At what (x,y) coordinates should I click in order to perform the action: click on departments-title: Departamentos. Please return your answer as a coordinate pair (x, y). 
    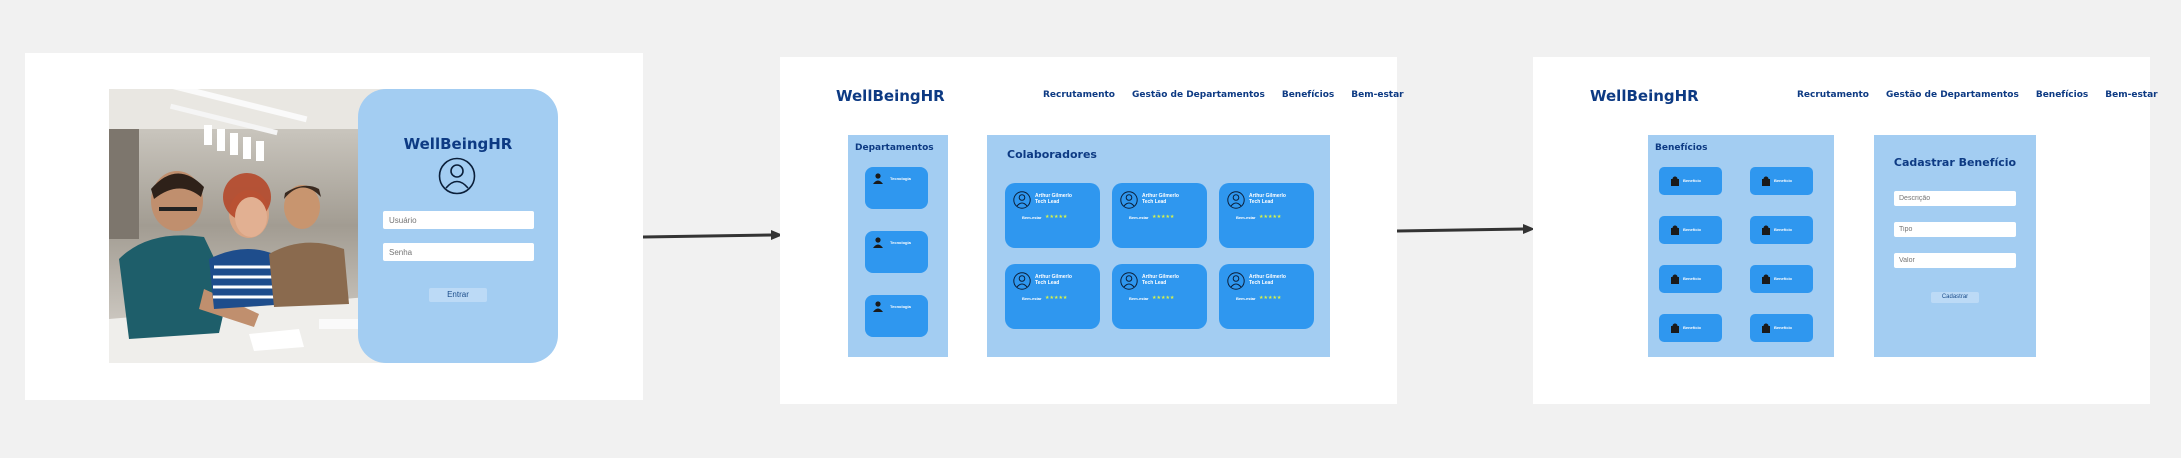
    Looking at the image, I should click on (894, 148).